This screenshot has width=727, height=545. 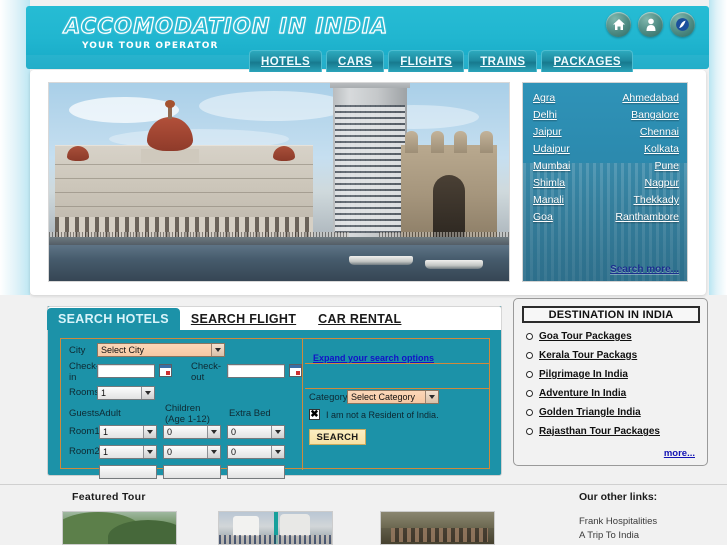 What do you see at coordinates (587, 61) in the screenshot?
I see `nav-item-packages: PACKAGES` at bounding box center [587, 61].